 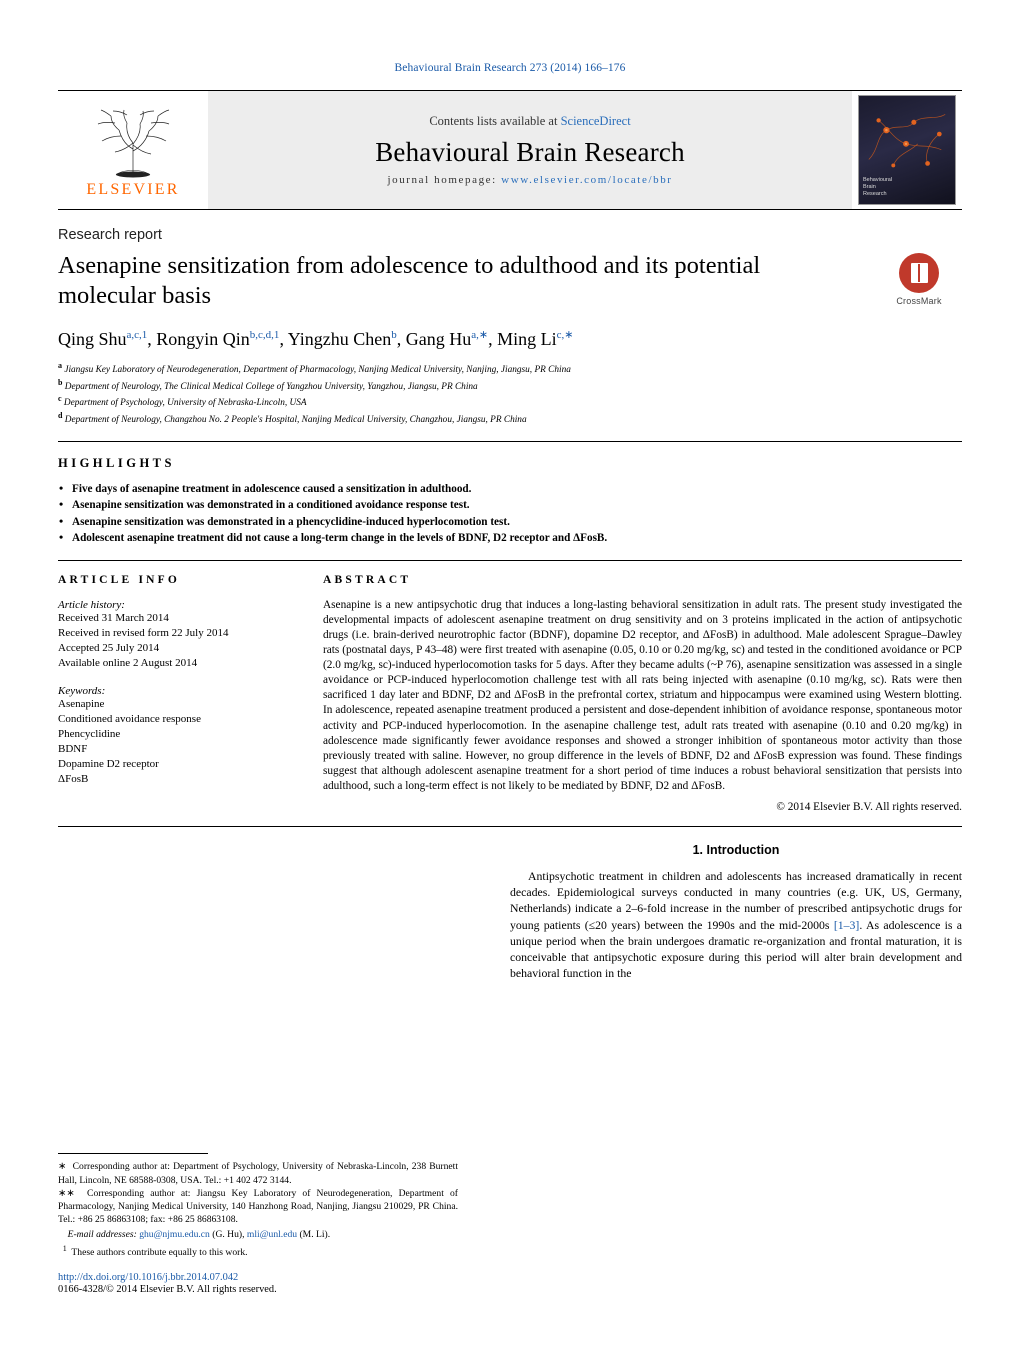 I want to click on history-revised: Received in revised form 22 July 2014, so click(x=143, y=632).